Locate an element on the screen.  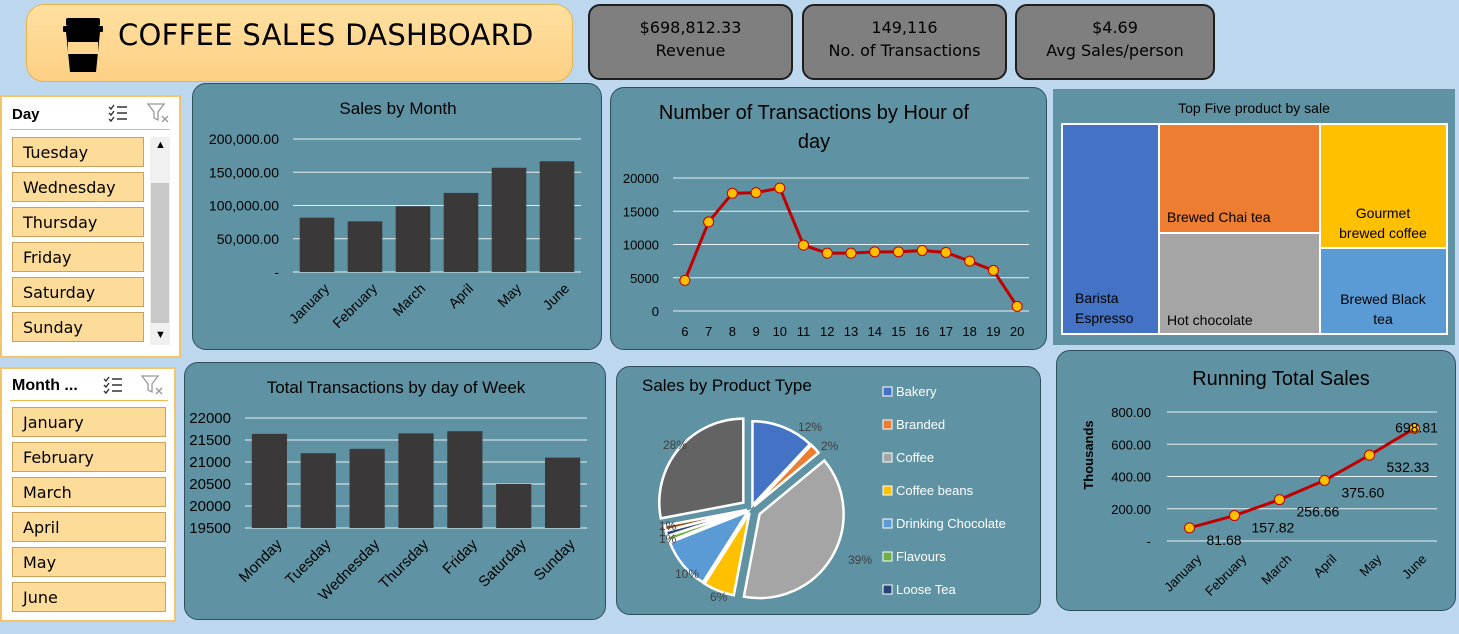
x-tick-label: May is located at coordinates (1370, 565).